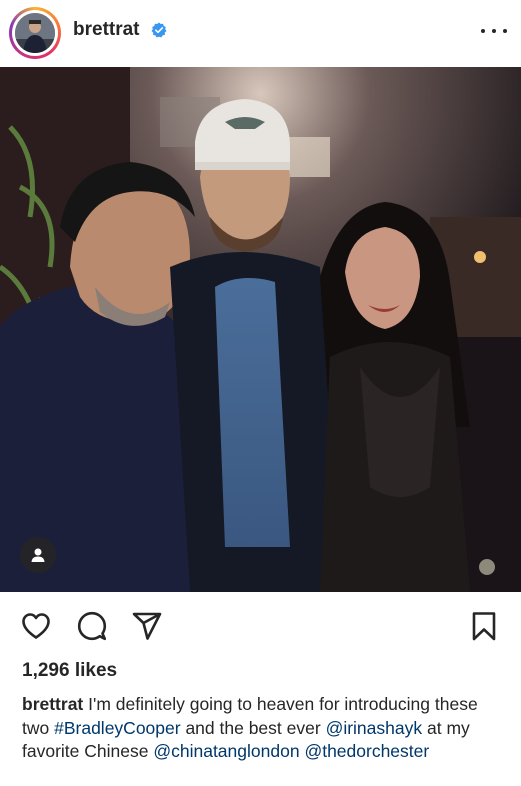 This screenshot has width=521, height=786. What do you see at coordinates (260, 33) in the screenshot?
I see `post-header: brettrat` at bounding box center [260, 33].